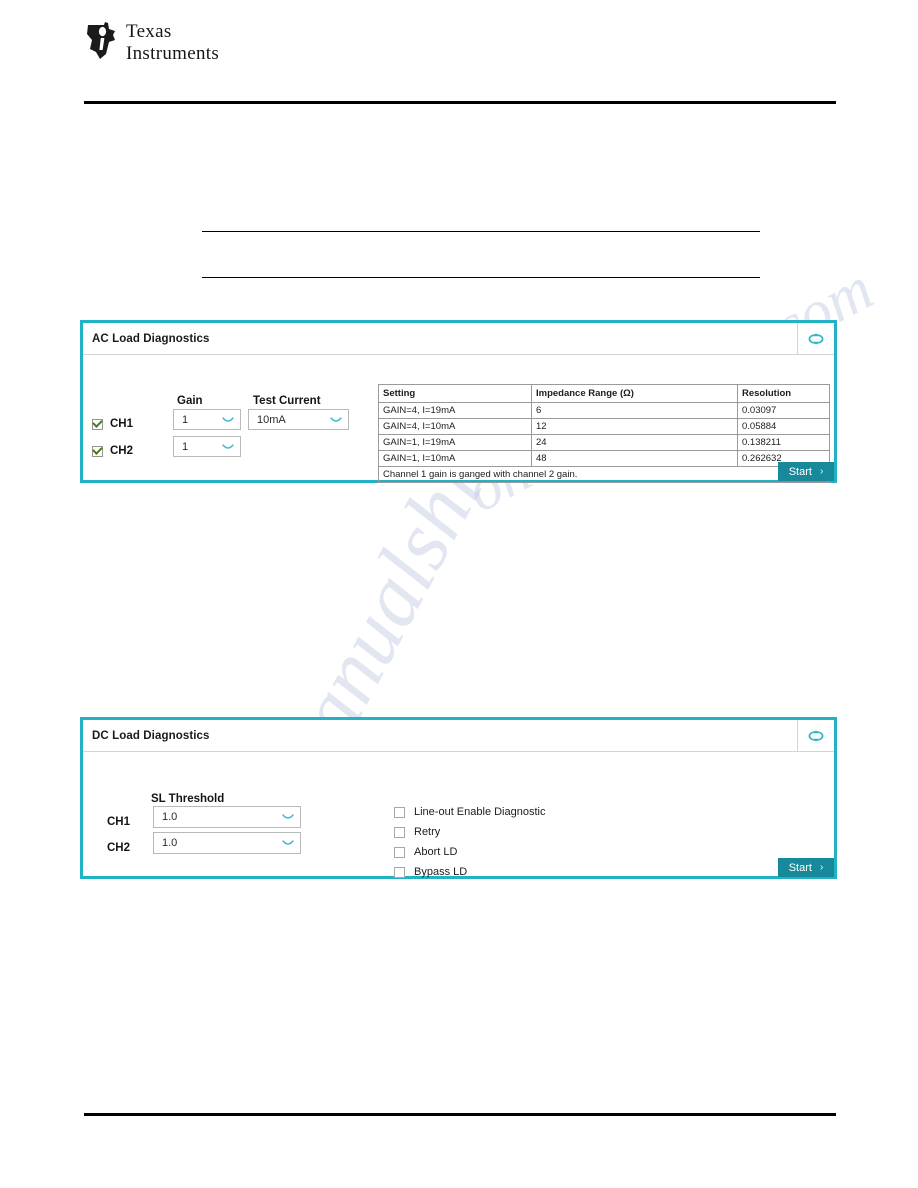 This screenshot has height=1188, width=918. What do you see at coordinates (173, 53) in the screenshot?
I see `ti-logo-line-2: Instruments` at bounding box center [173, 53].